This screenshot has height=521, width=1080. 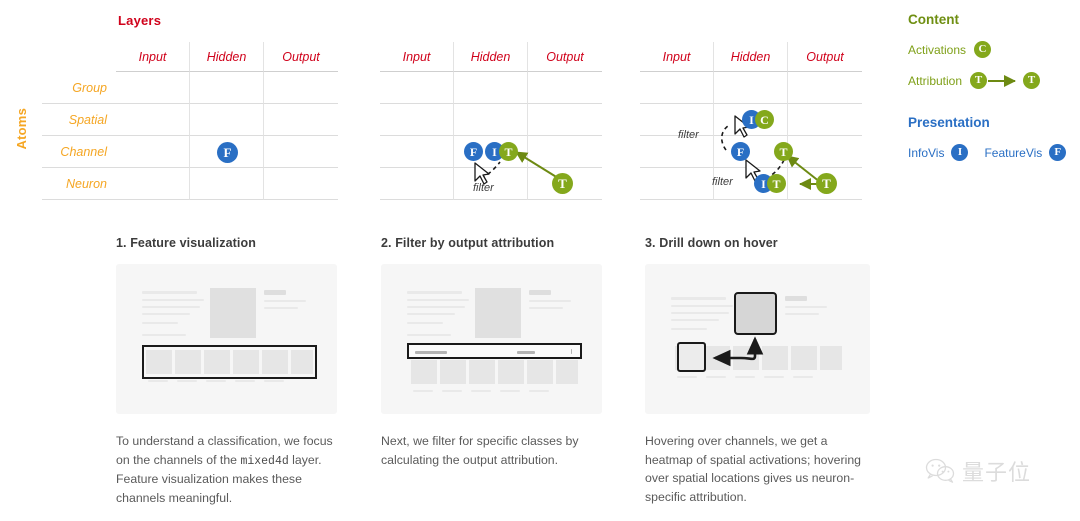 I want to click on card-3-thumbnail, so click(x=757, y=339).